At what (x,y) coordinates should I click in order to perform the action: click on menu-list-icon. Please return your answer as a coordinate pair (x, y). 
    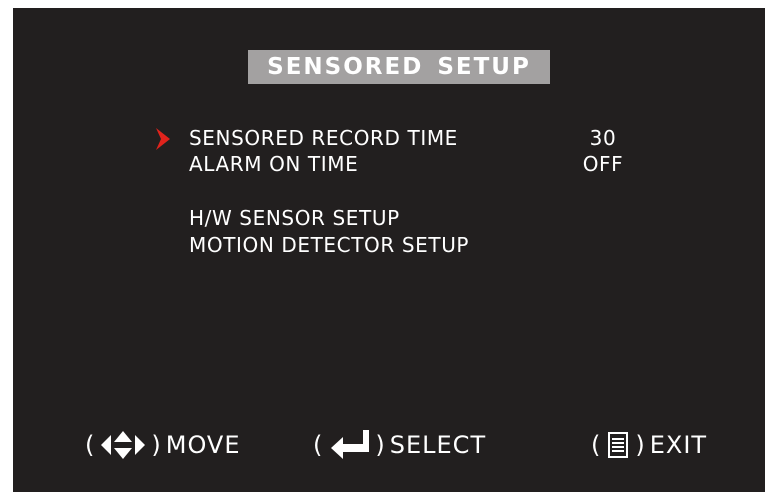
    Looking at the image, I should click on (618, 445).